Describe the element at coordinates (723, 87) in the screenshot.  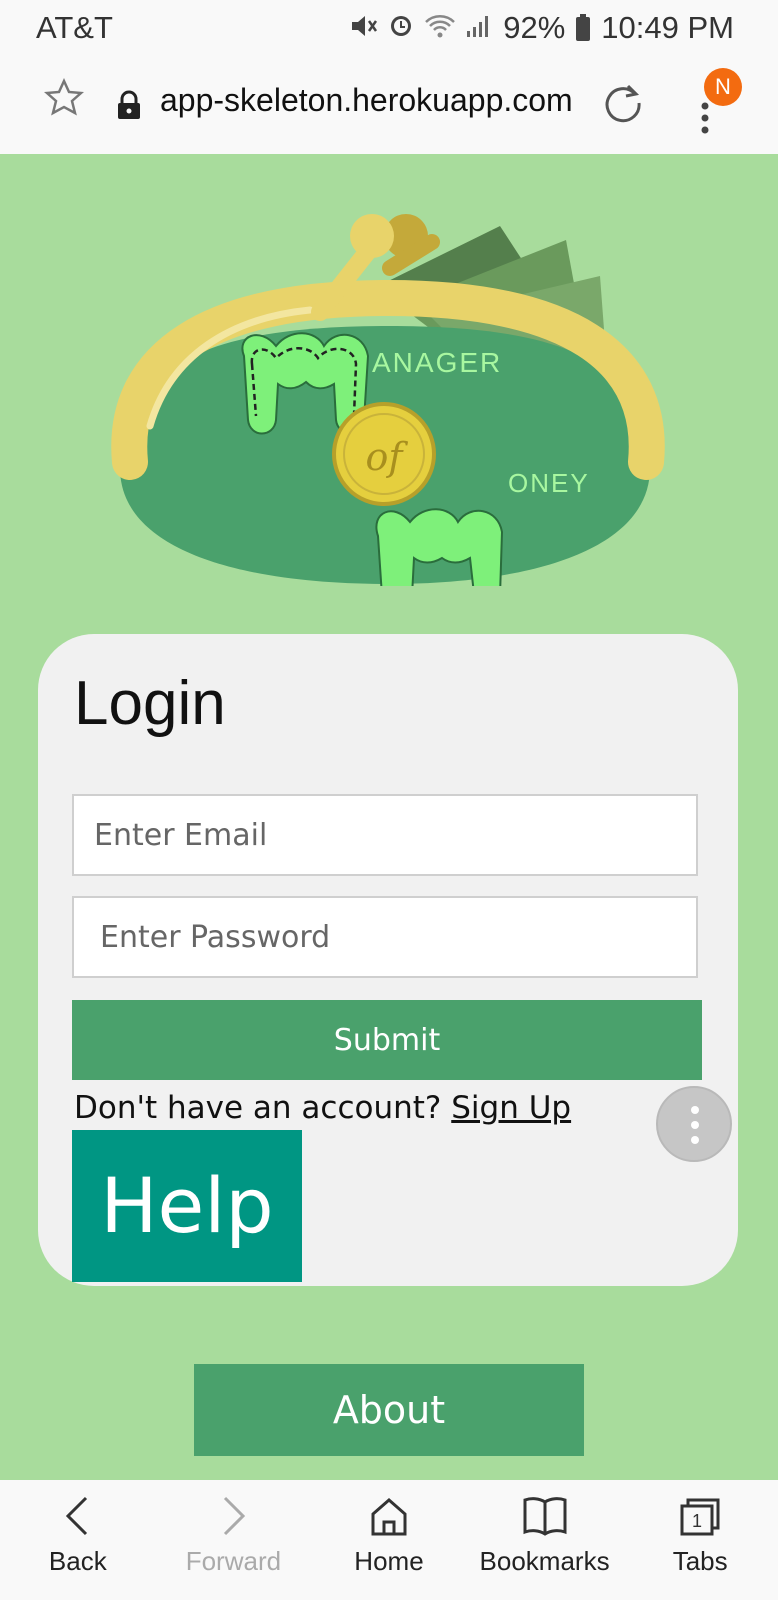
I see `profile-avatar: N` at that location.